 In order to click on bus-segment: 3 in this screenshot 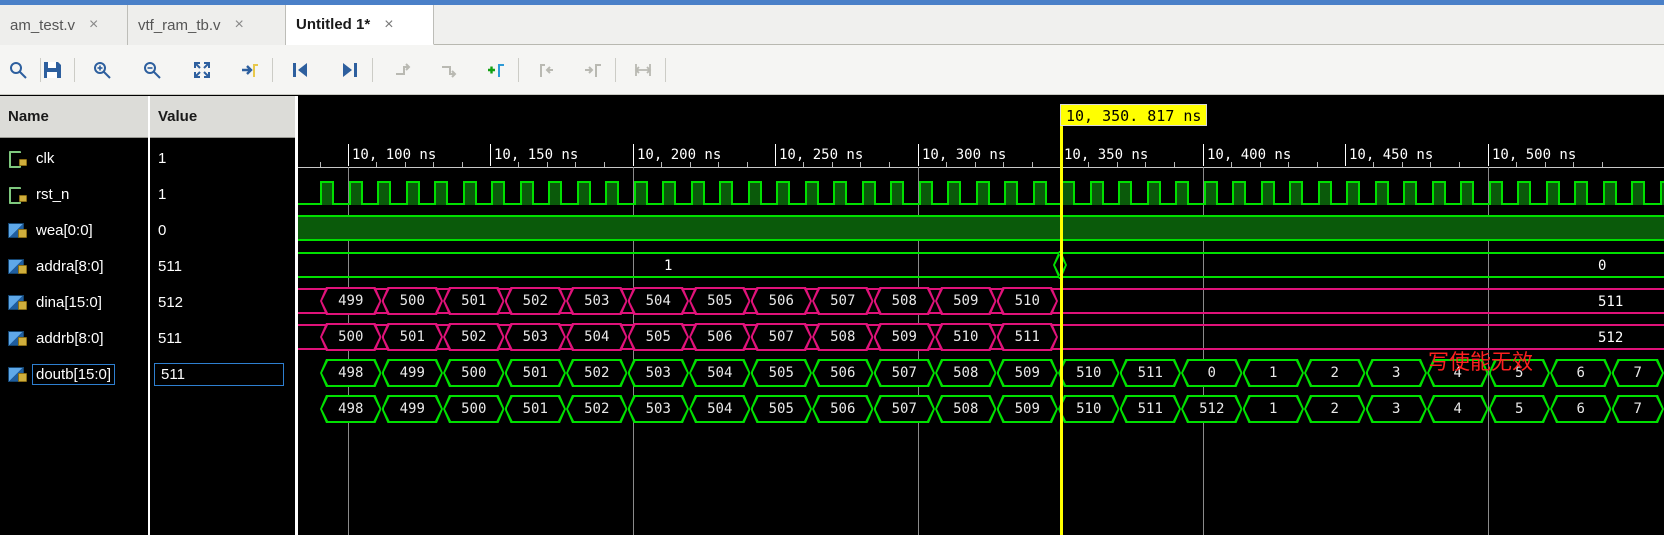, I will do `click(1397, 409)`.